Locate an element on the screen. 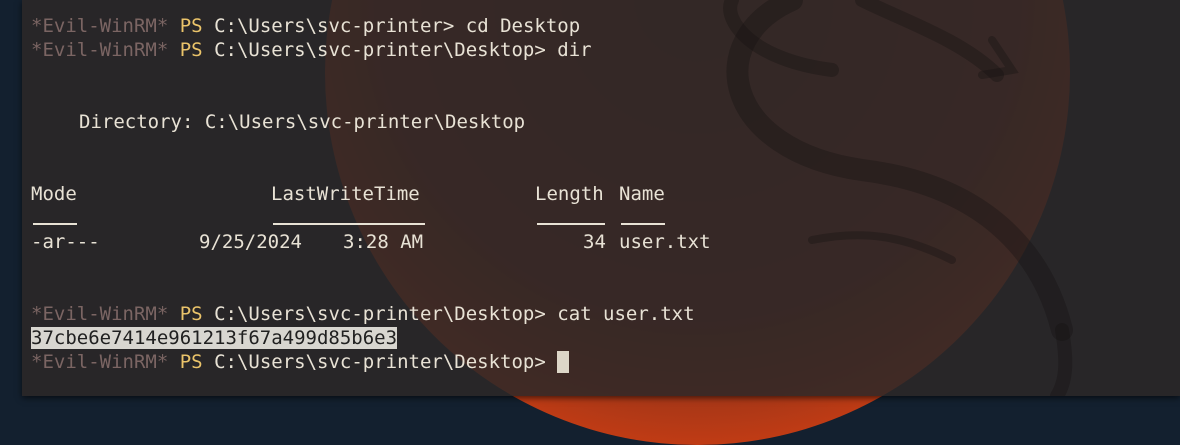  file-output-line: 37cbe6e7414e961213f67a499d85b6e3 is located at coordinates (605, 338).